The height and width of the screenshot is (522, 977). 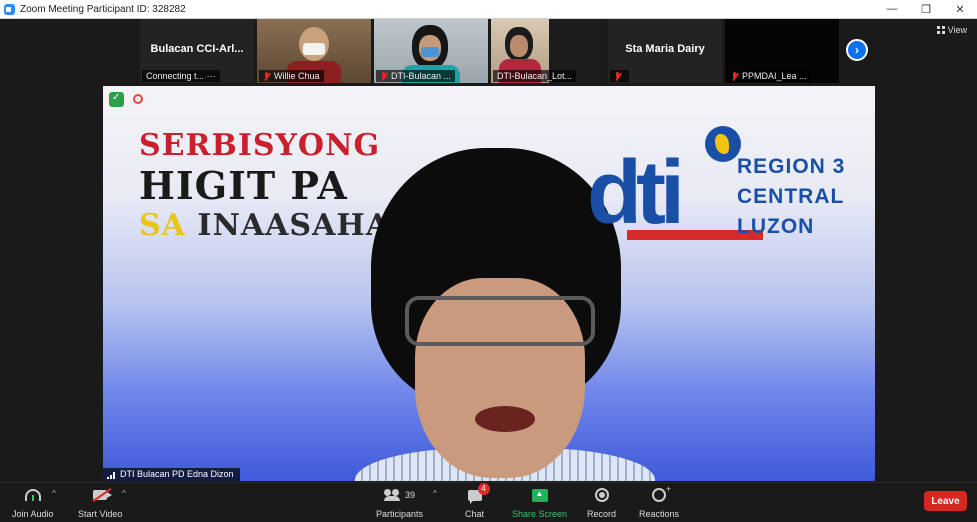 I want to click on grid-icon, so click(x=940, y=30).